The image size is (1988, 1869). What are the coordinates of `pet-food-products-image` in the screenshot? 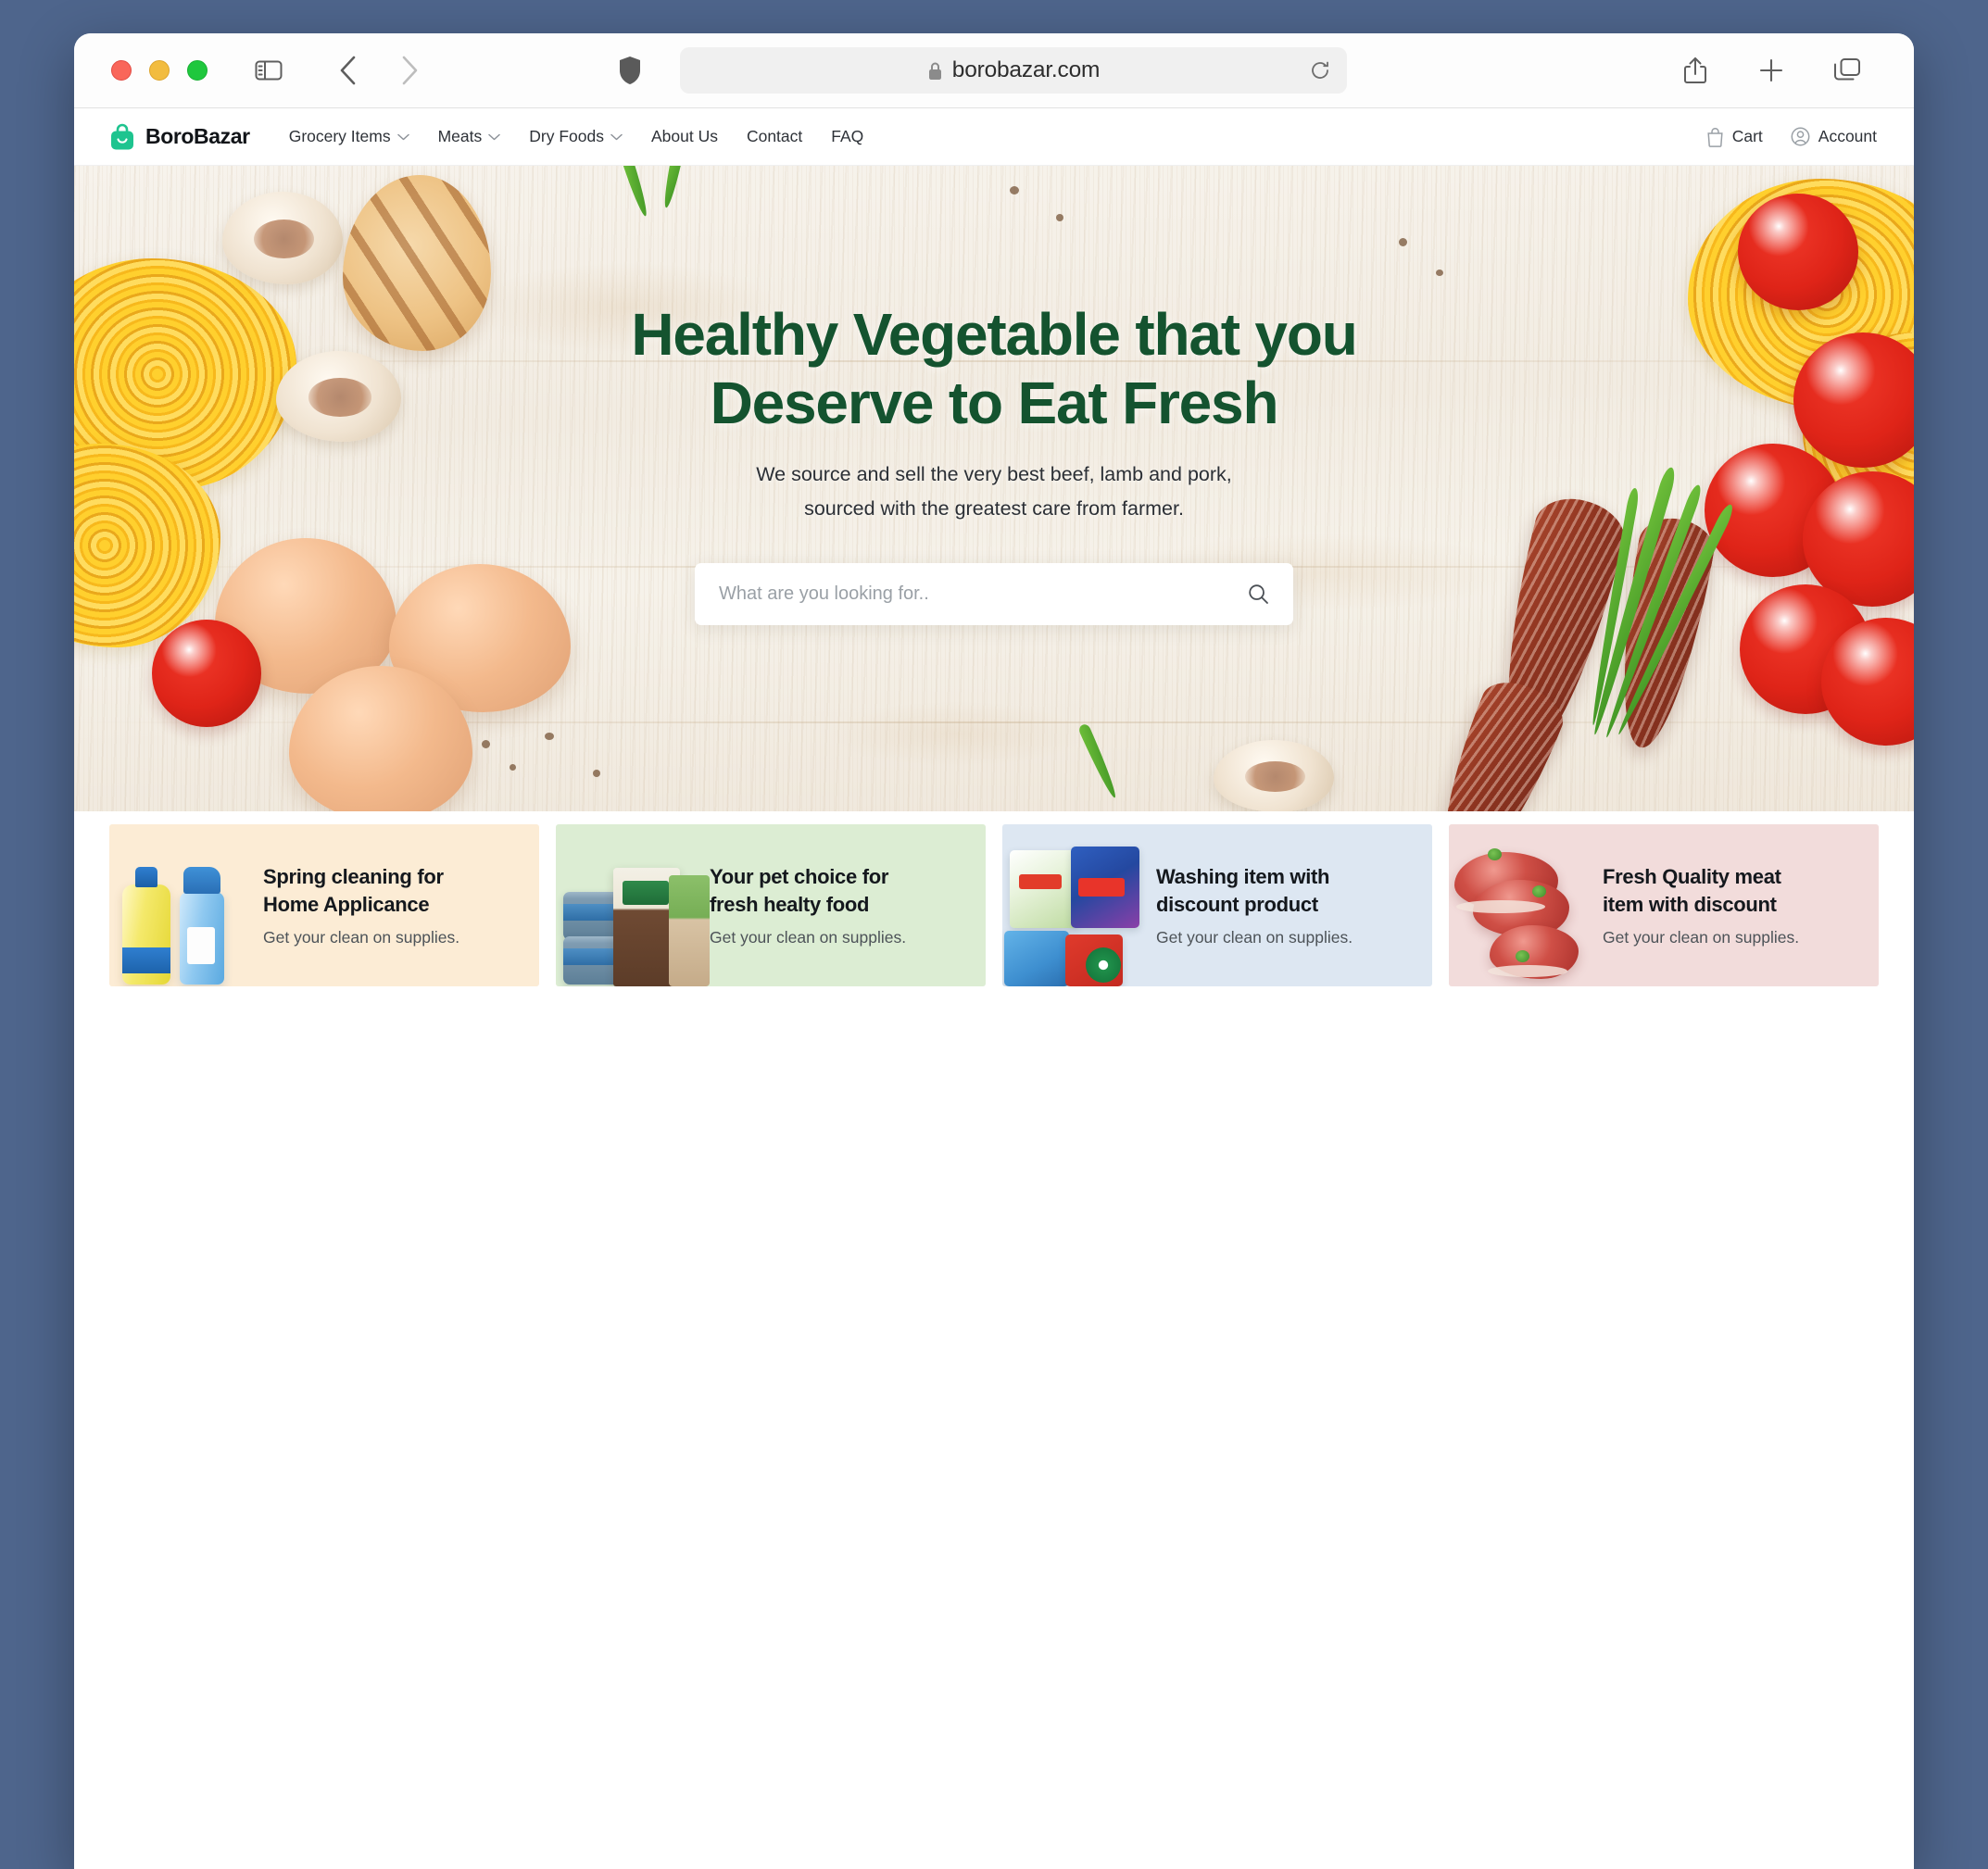 It's located at (633, 905).